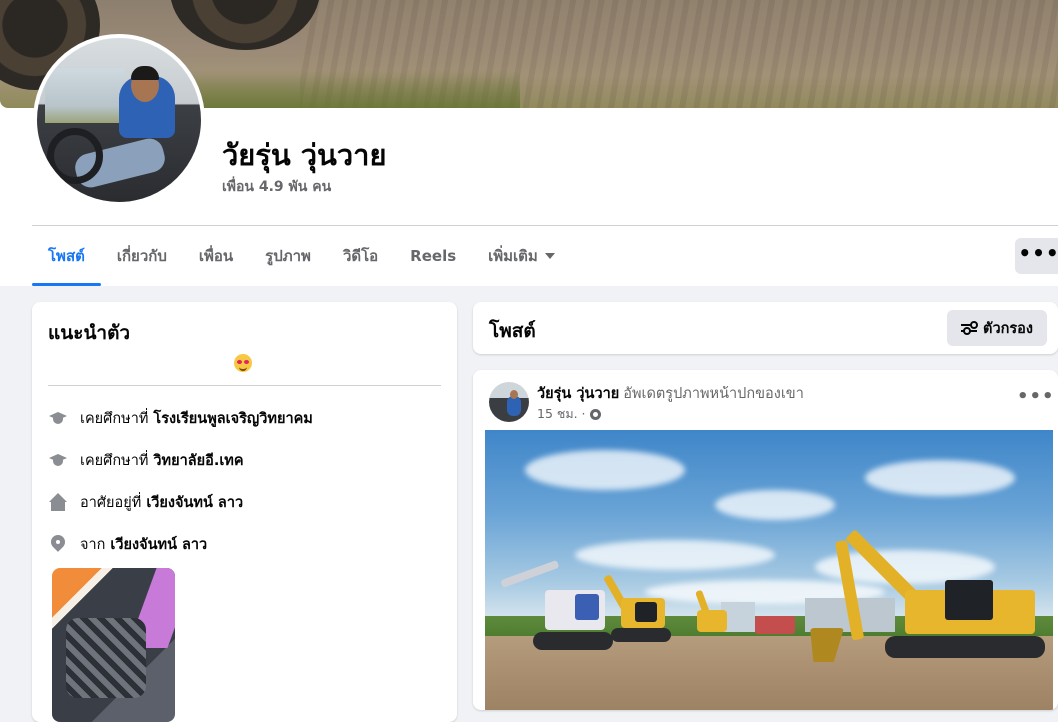  Describe the element at coordinates (970, 328) in the screenshot. I see `filter-sliders-icon` at that location.